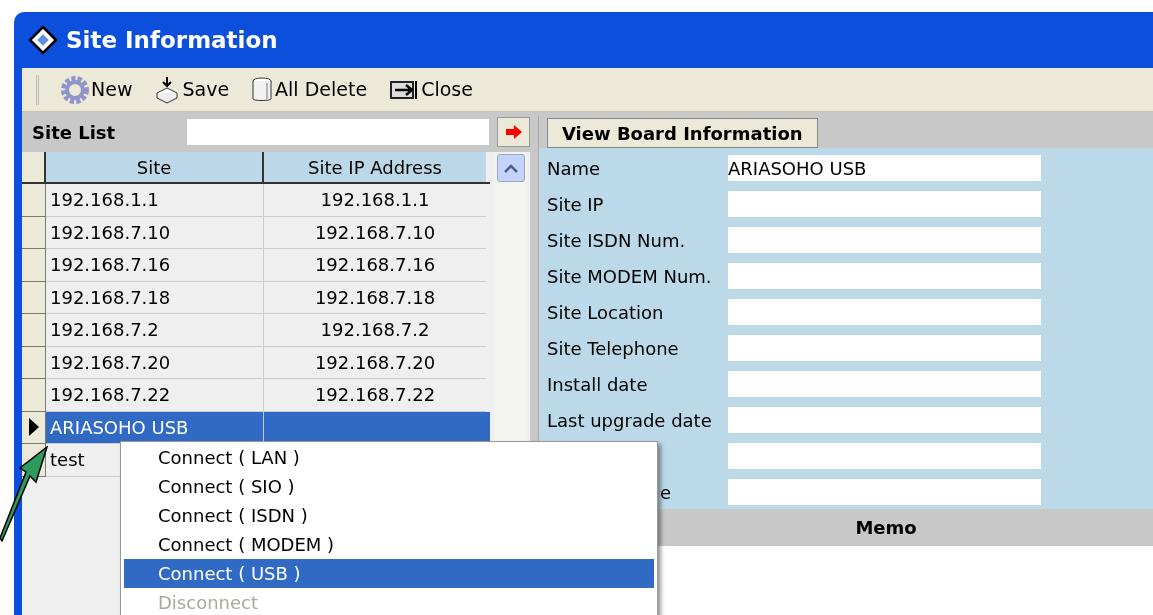 The image size is (1153, 615). Describe the element at coordinates (43, 40) in the screenshot. I see `app-icon` at that location.